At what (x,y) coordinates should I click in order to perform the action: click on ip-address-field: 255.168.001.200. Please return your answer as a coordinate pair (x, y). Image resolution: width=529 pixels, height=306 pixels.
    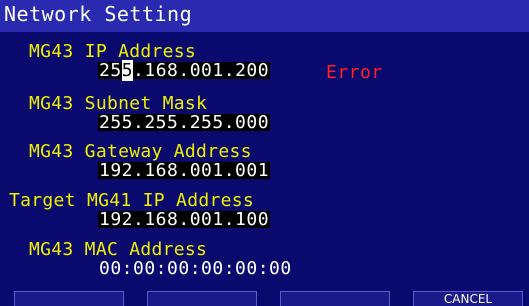
    Looking at the image, I should click on (184, 70).